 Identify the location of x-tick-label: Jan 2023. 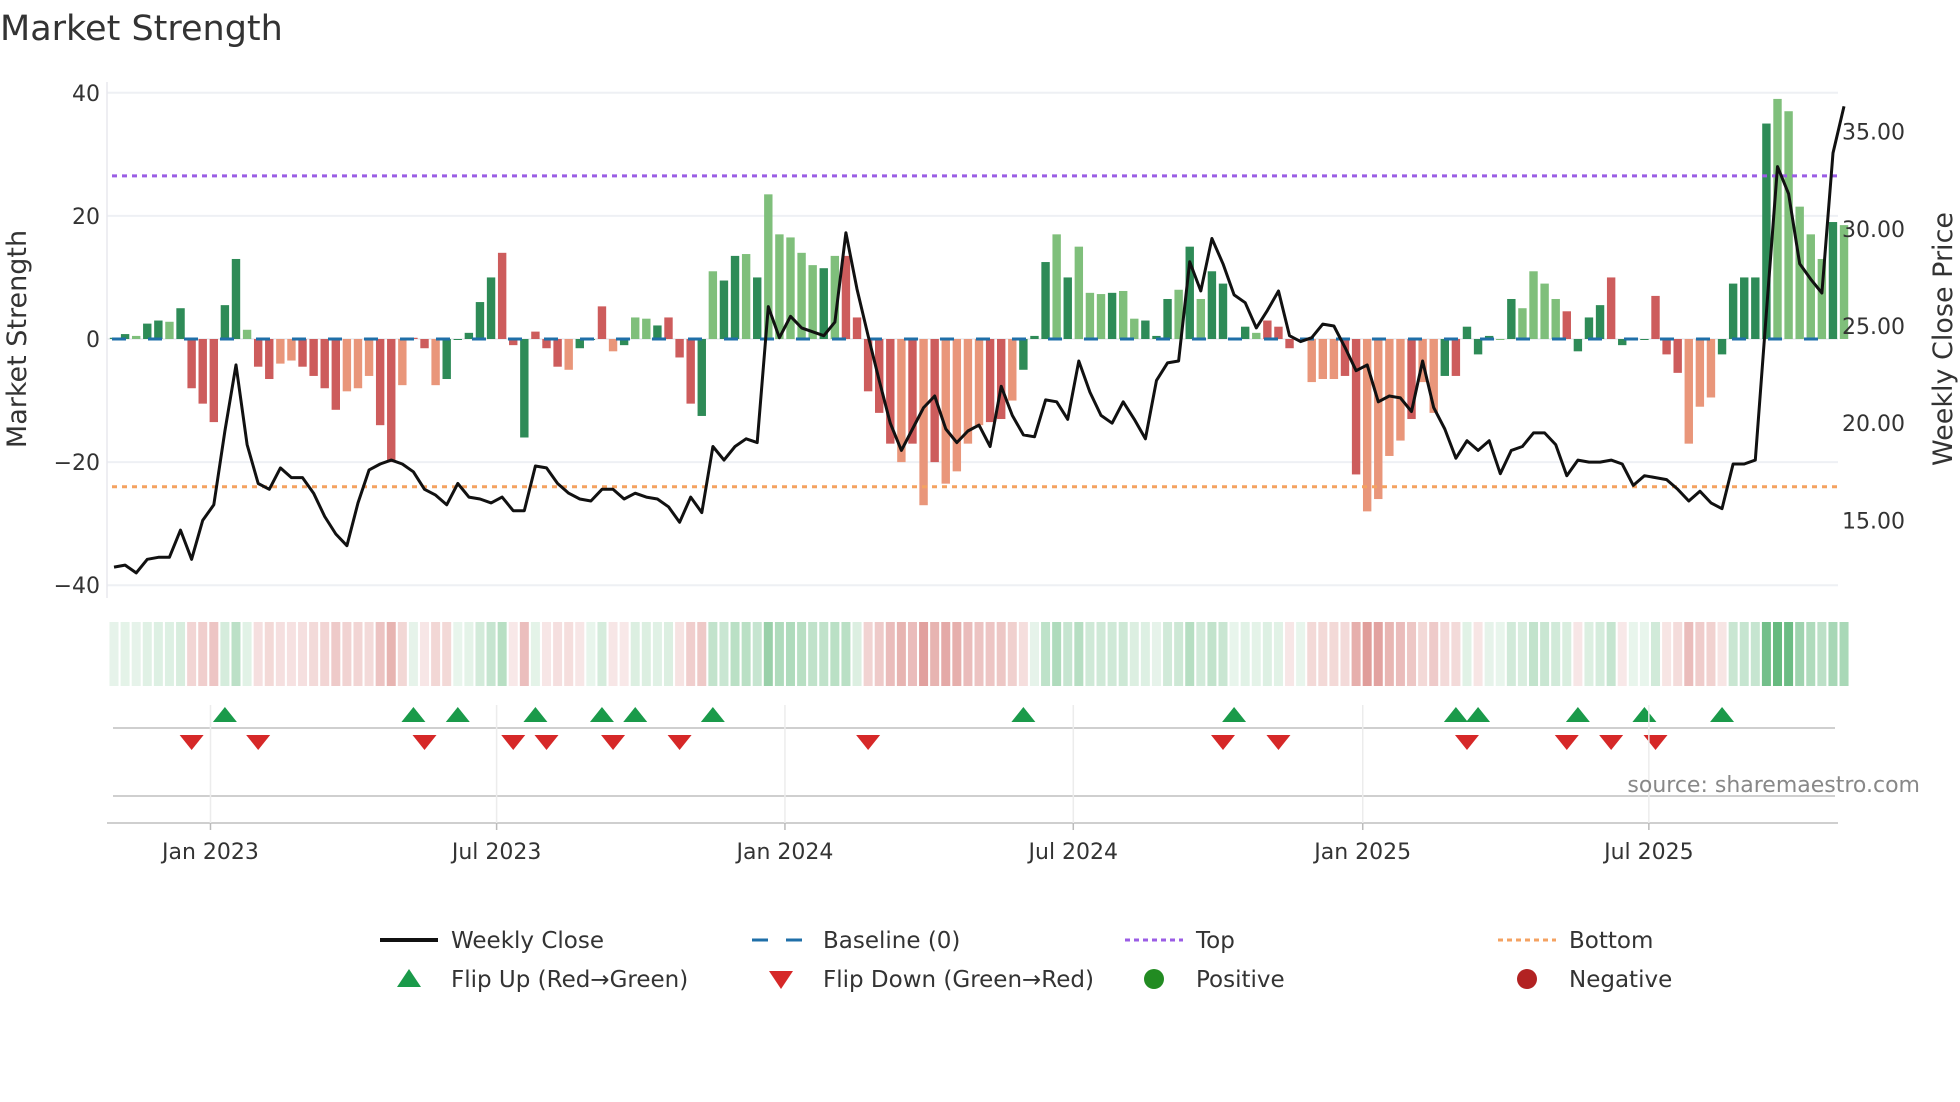
(209, 852).